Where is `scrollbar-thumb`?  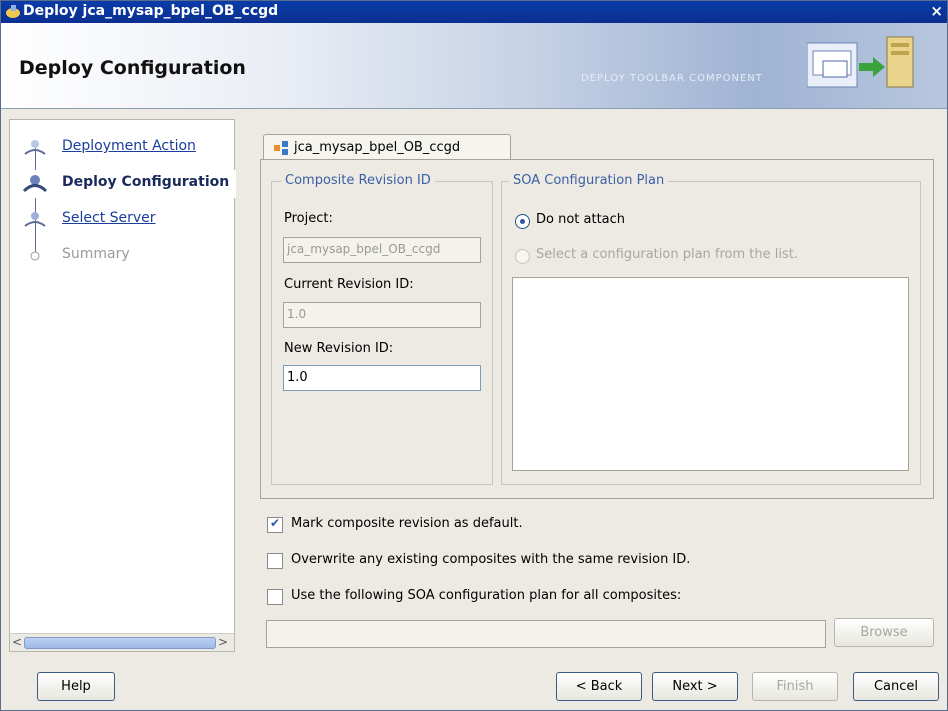 scrollbar-thumb is located at coordinates (120, 643).